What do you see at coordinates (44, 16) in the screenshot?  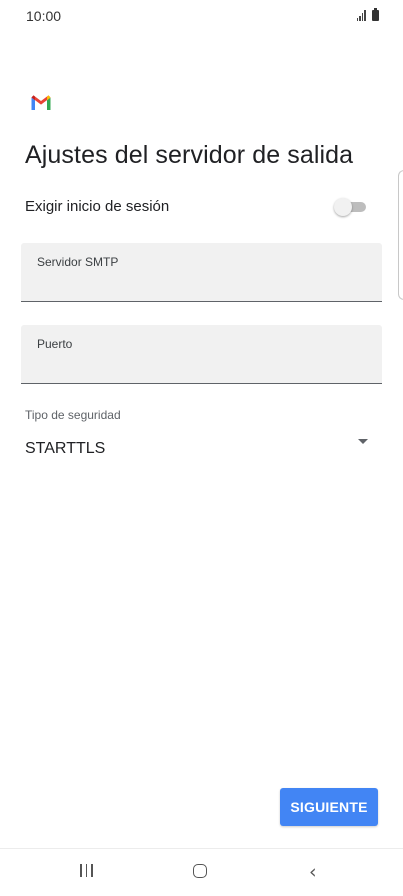 I see `status-time: 10:00` at bounding box center [44, 16].